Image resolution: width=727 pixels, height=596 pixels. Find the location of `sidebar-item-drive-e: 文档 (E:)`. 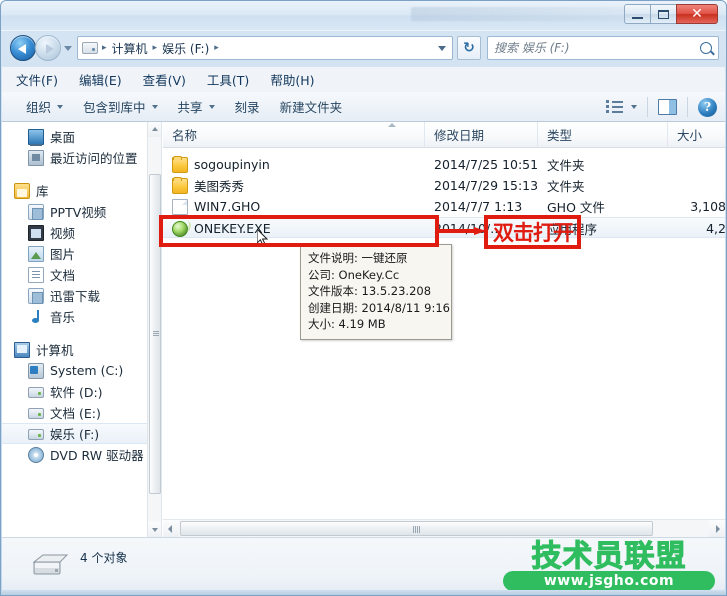

sidebar-item-drive-e: 文档 (E:) is located at coordinates (75, 412).